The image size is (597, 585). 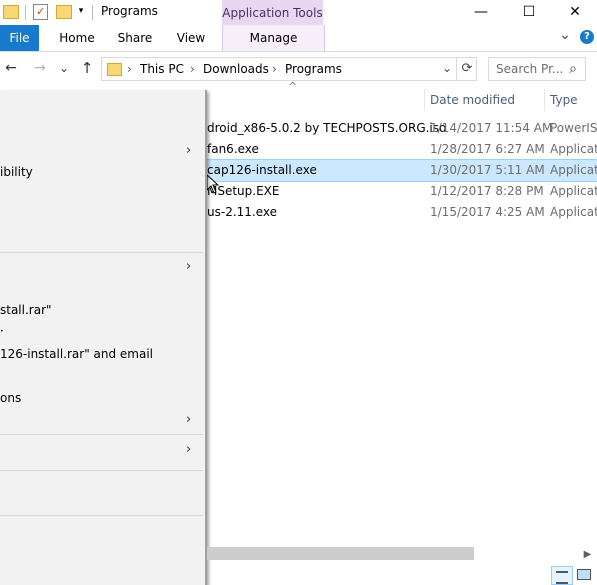 I want to click on maximize-button: ☐, so click(x=529, y=12).